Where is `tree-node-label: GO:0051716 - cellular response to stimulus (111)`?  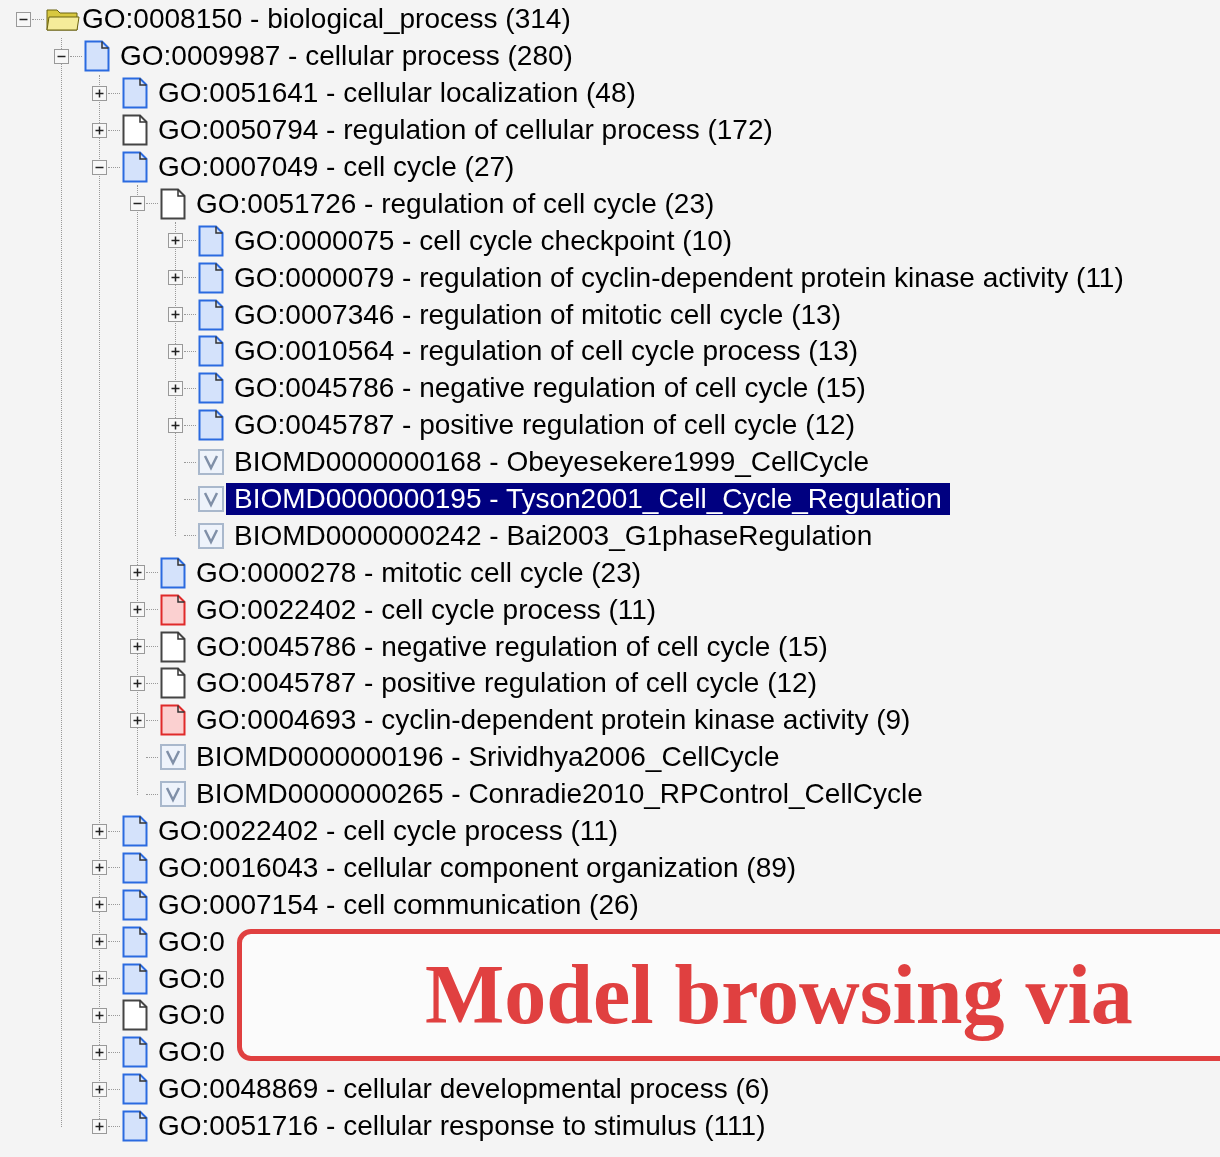
tree-node-label: GO:0051716 - cellular response to stimulus (111) is located at coordinates (462, 1126).